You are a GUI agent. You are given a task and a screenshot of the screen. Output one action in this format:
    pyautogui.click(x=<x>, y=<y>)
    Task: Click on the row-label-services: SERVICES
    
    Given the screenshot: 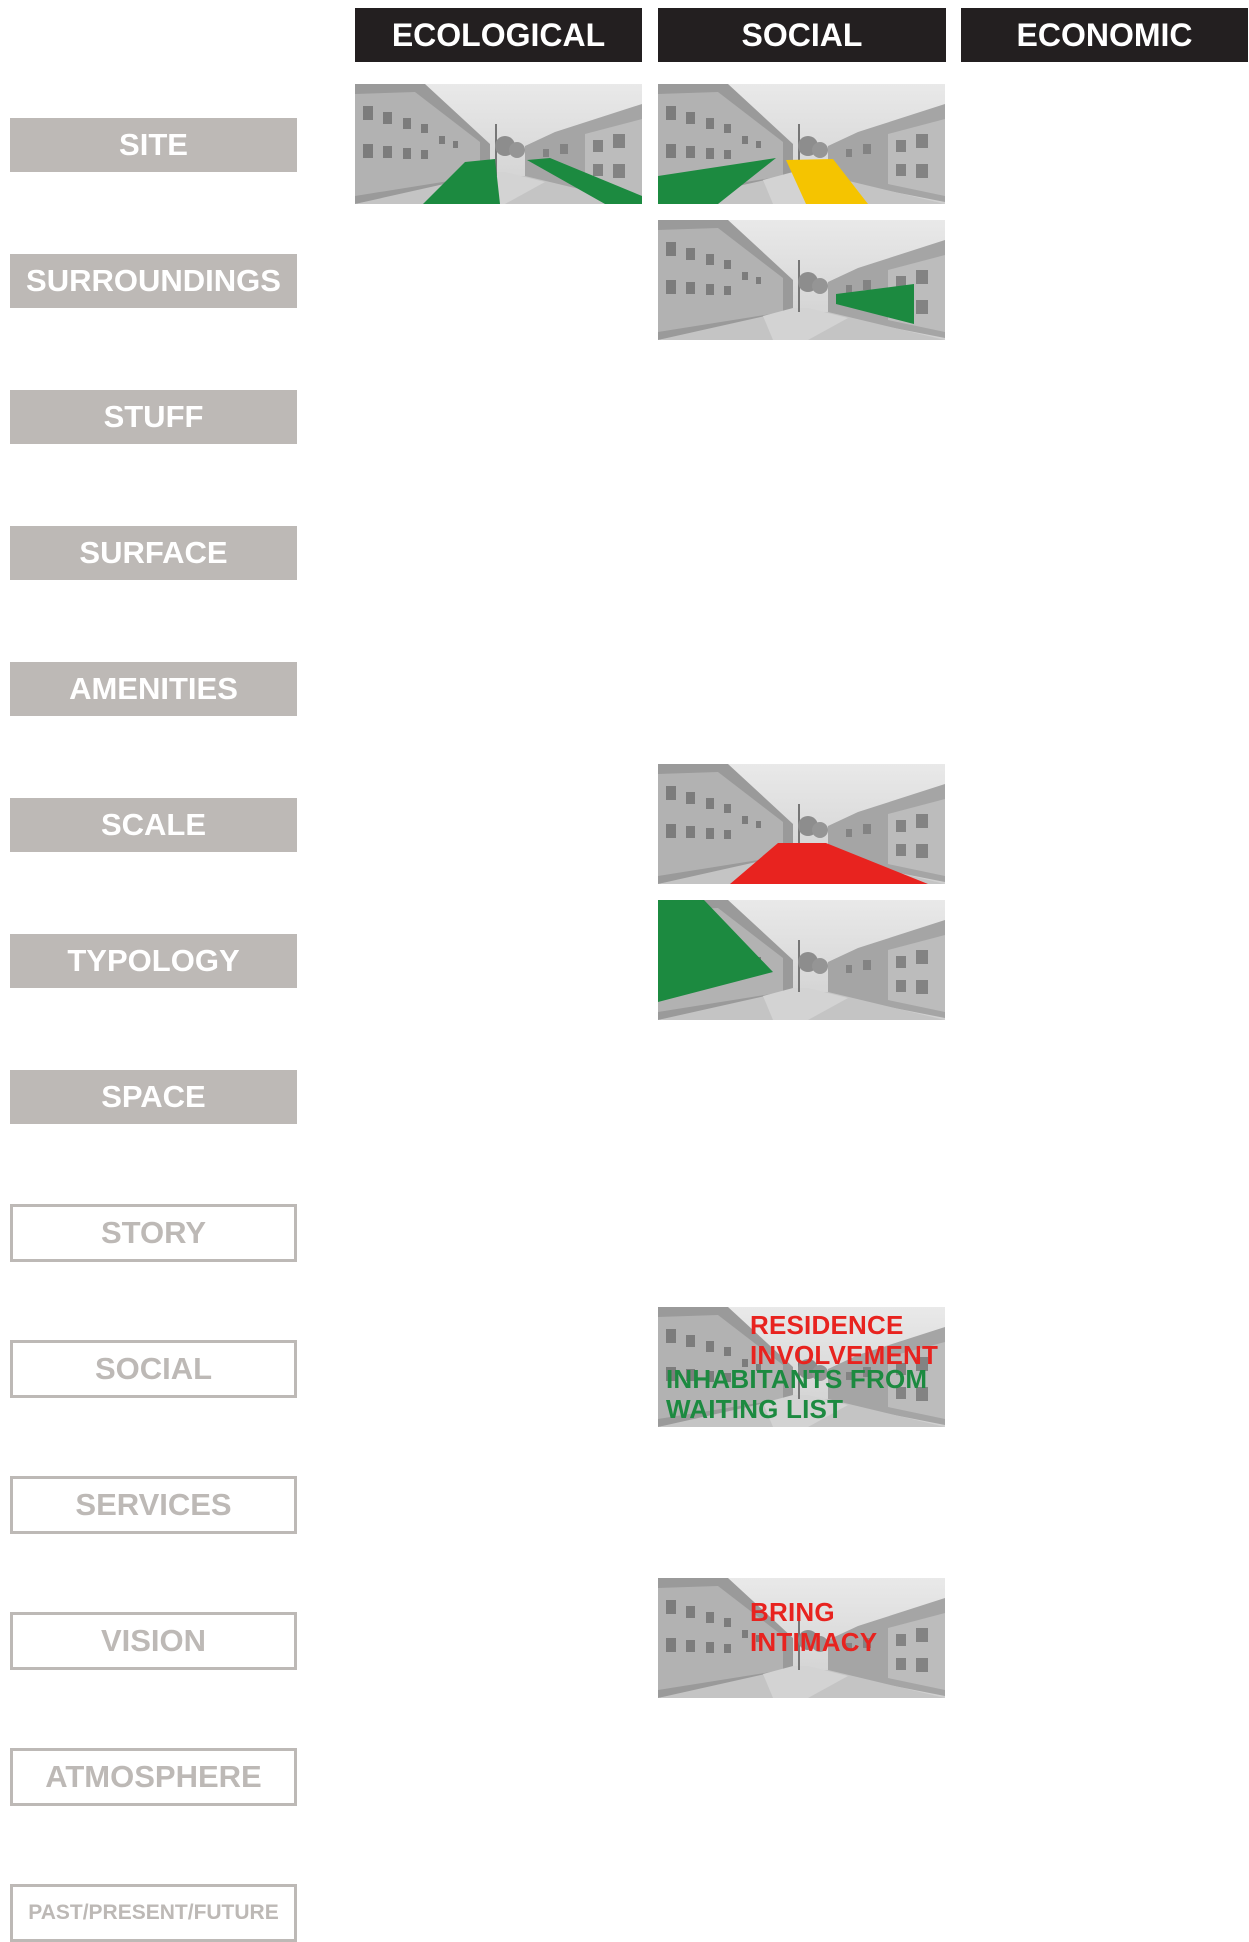 What is the action you would take?
    pyautogui.click(x=153, y=1505)
    